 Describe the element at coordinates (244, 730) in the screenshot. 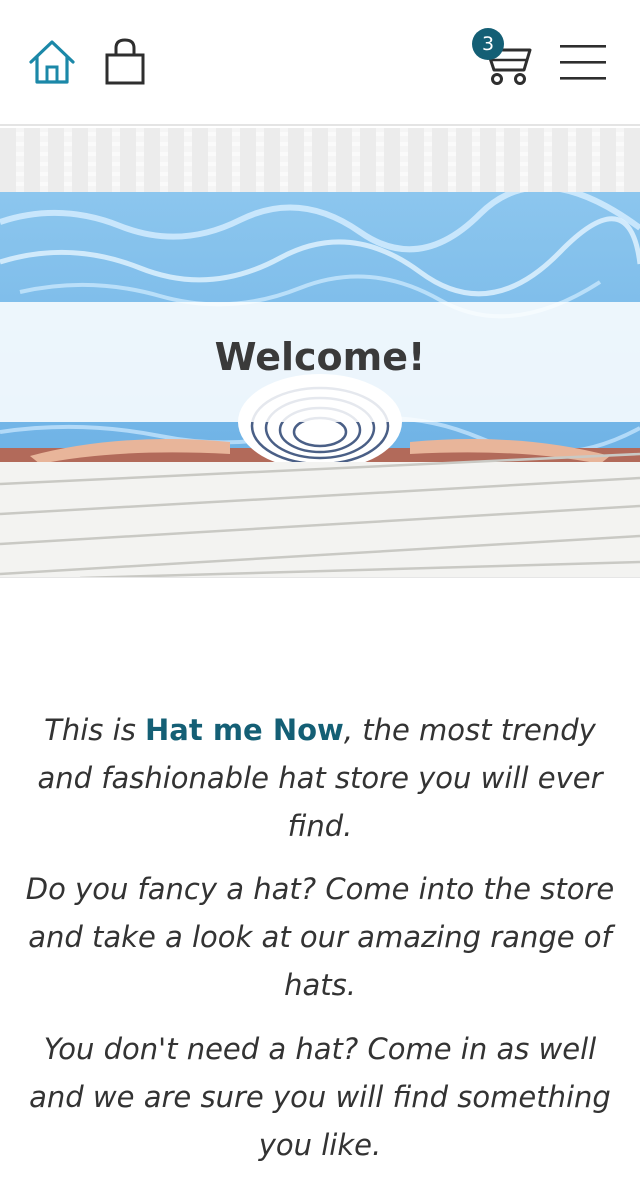

I see `brand-name: Hat me Now` at that location.